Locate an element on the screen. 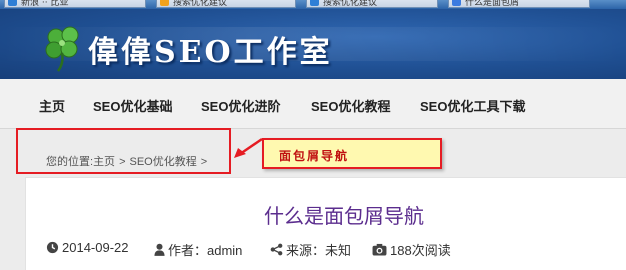  camera-icon is located at coordinates (379, 249).